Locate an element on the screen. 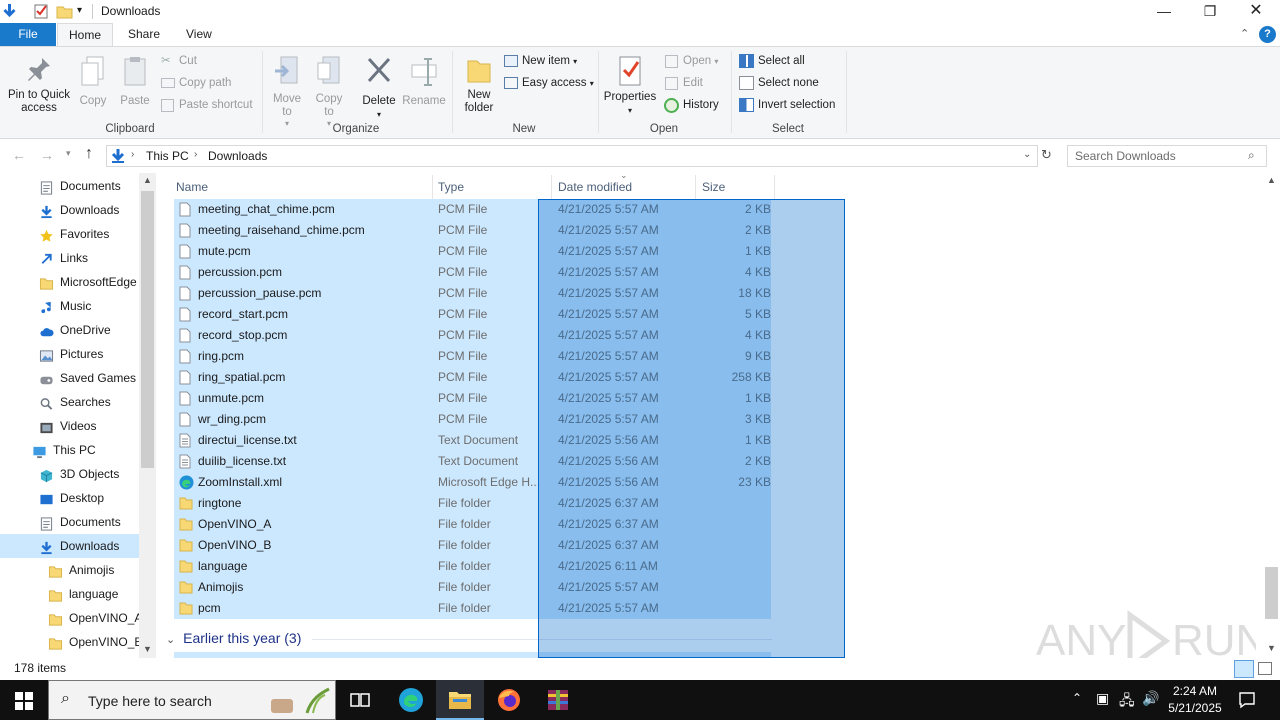  nav-item-openvino-b: OpenVINO_B is located at coordinates (69, 642).